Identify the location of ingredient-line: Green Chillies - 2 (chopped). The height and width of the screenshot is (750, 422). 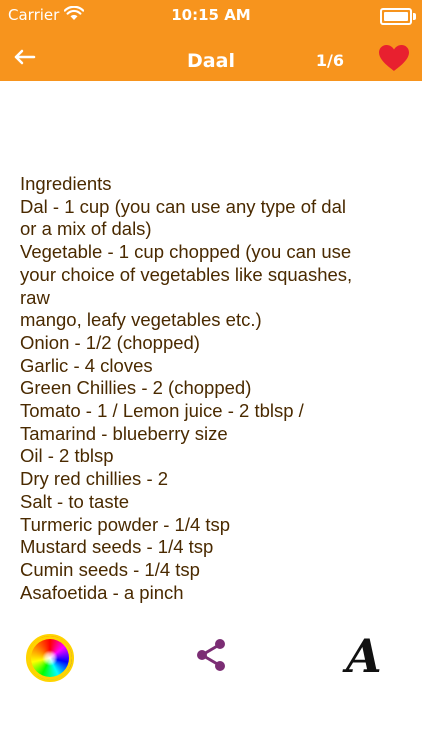
(136, 388).